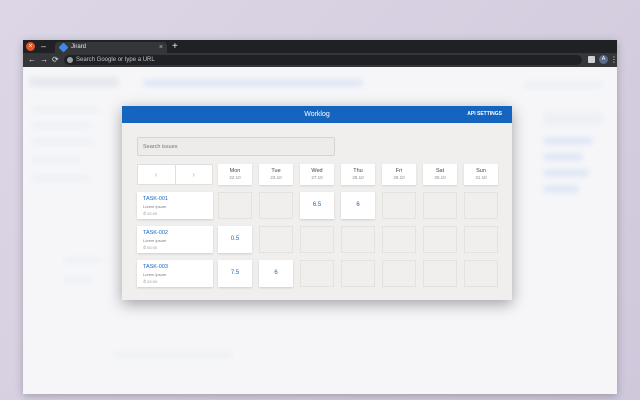 This screenshot has height=400, width=640. I want to click on task-card: TASK-003 Lorem ipsum ⏱ 60:00, so click(175, 273).